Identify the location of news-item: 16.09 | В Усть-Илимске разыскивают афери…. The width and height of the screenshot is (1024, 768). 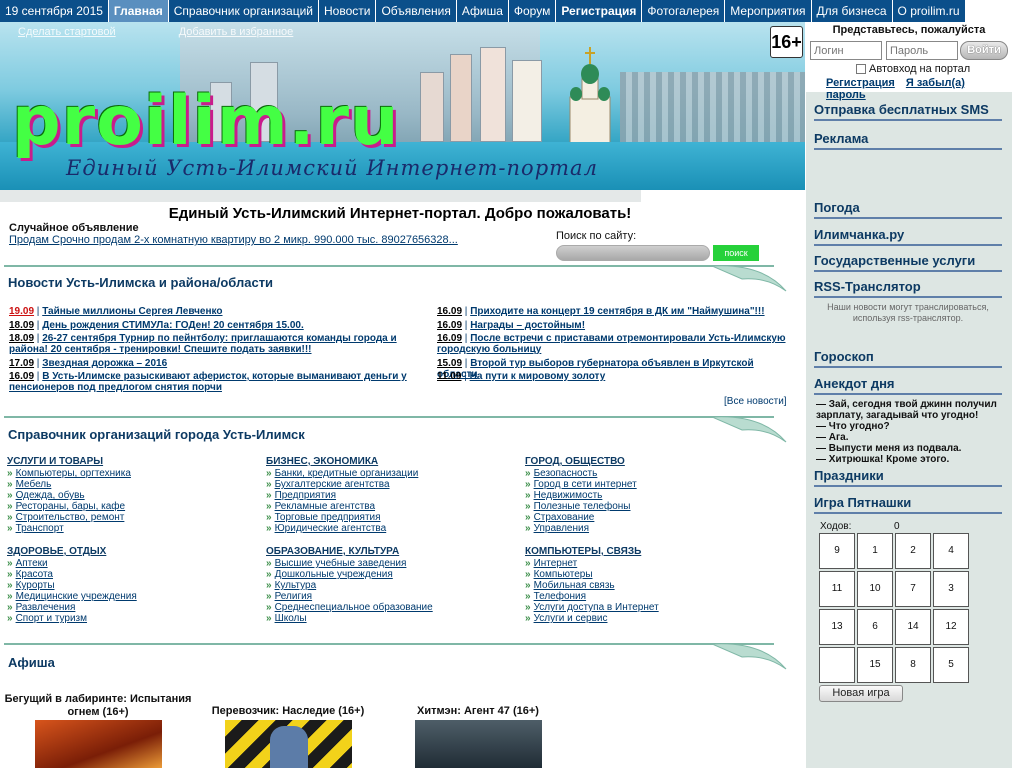
(215, 382).